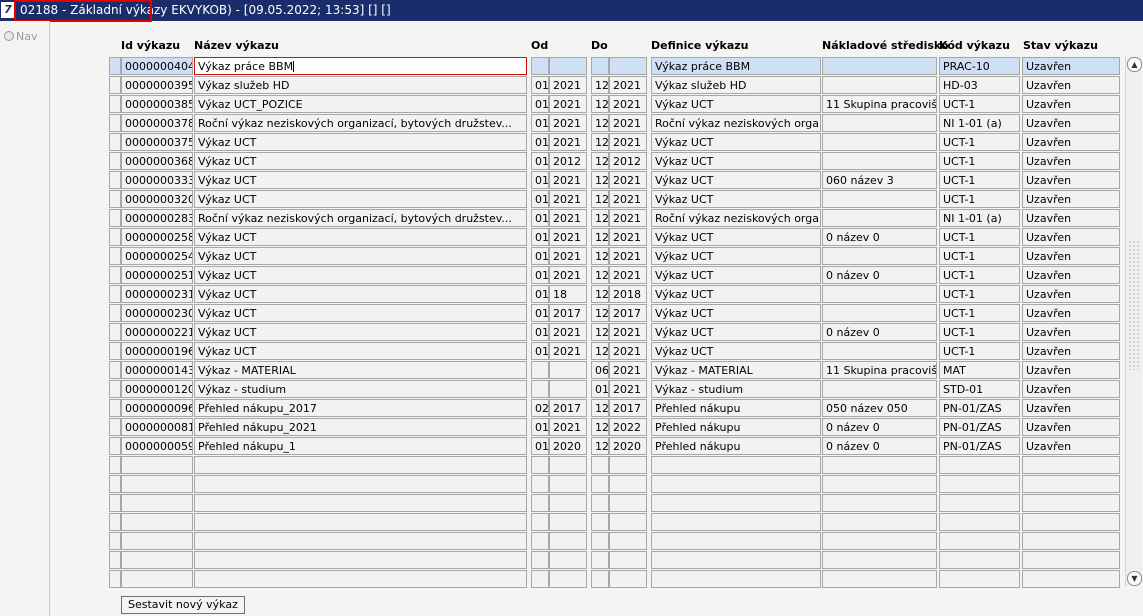 This screenshot has height=616, width=1143. What do you see at coordinates (157, 66) in the screenshot?
I see `id-cell: 0000000404` at bounding box center [157, 66].